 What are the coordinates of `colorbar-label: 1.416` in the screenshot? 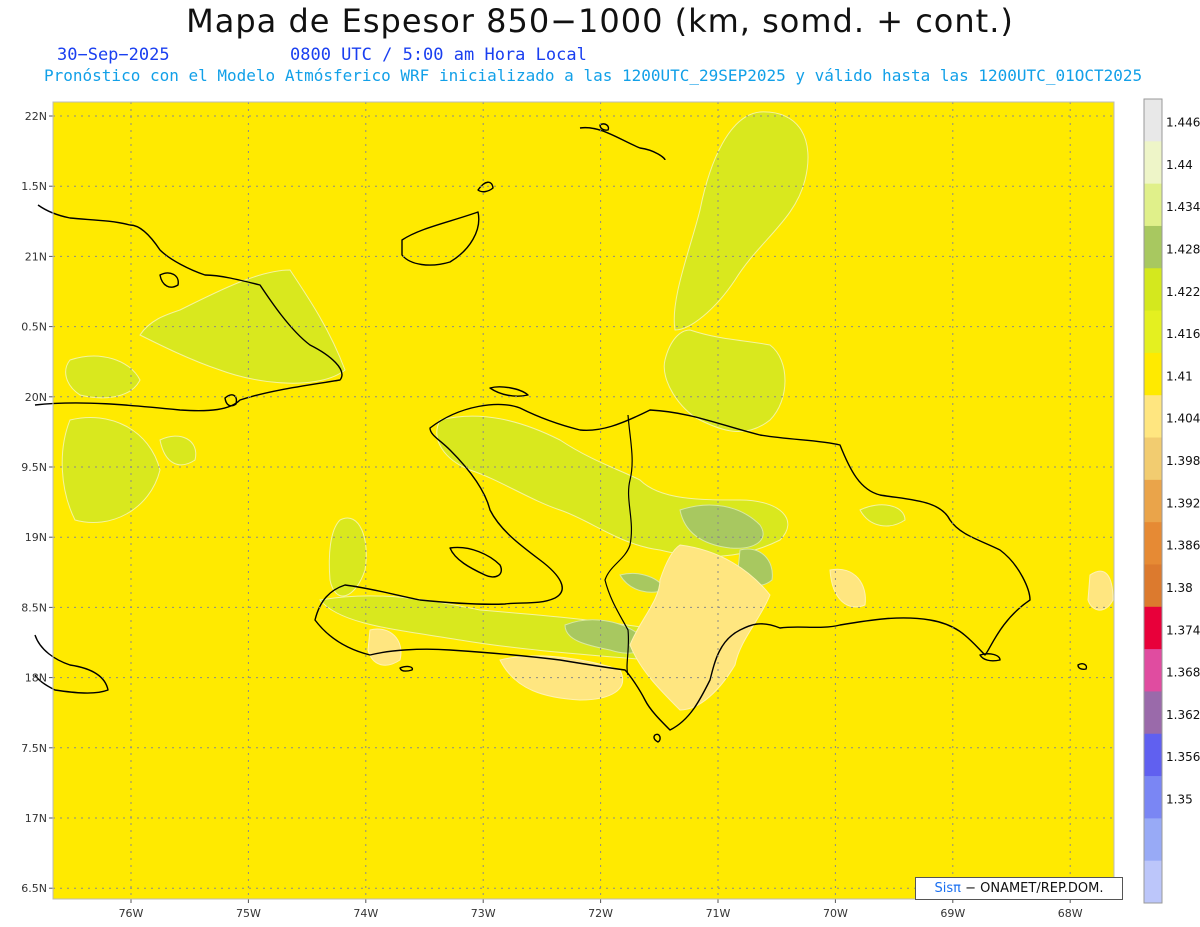 It's located at (1183, 334).